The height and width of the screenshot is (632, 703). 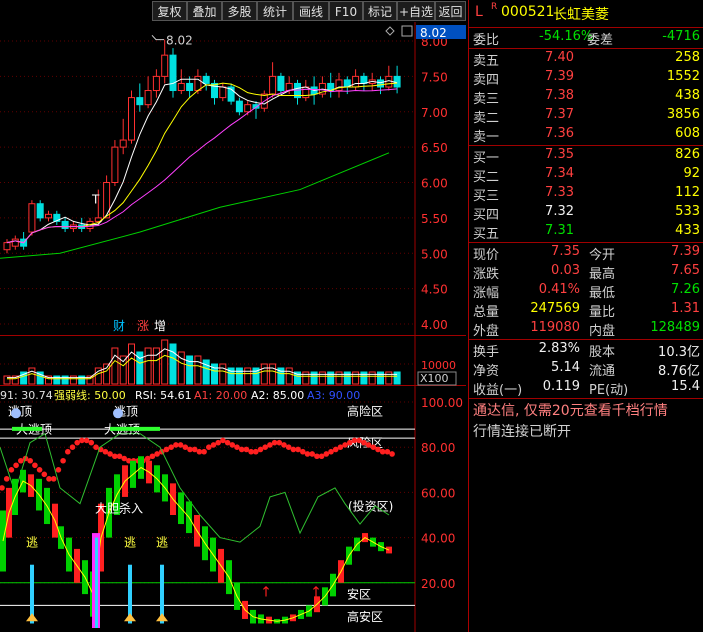 What do you see at coordinates (204, 11) in the screenshot?
I see `toolbar-button-1: 叠加` at bounding box center [204, 11].